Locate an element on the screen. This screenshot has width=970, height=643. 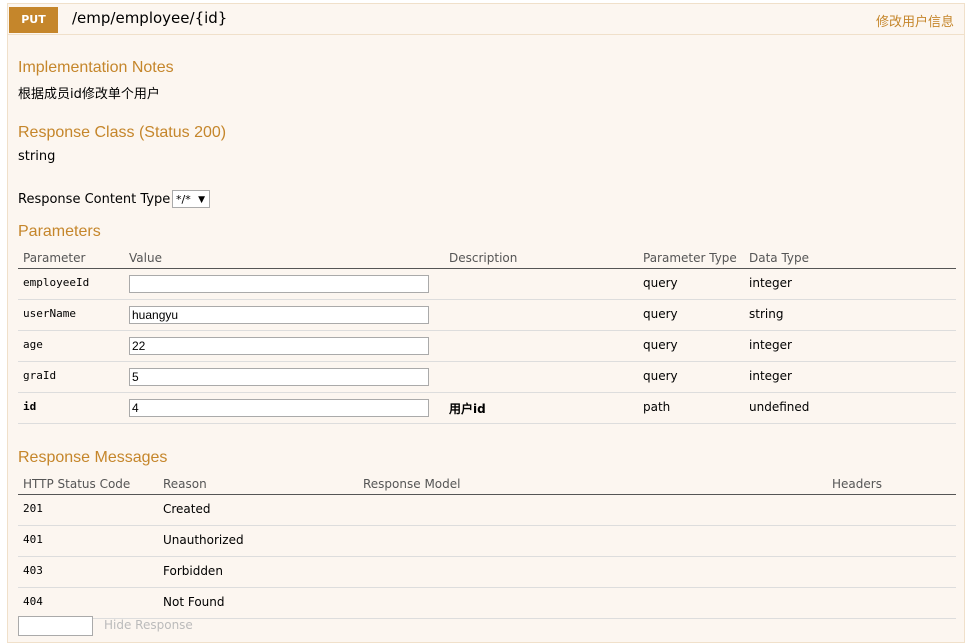
param-header-value: Value is located at coordinates (284, 256).